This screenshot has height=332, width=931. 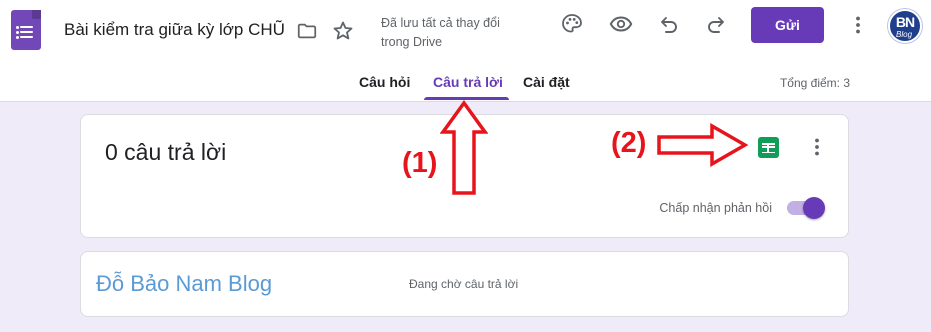 I want to click on save-status-line2: trong Drive, so click(x=412, y=42).